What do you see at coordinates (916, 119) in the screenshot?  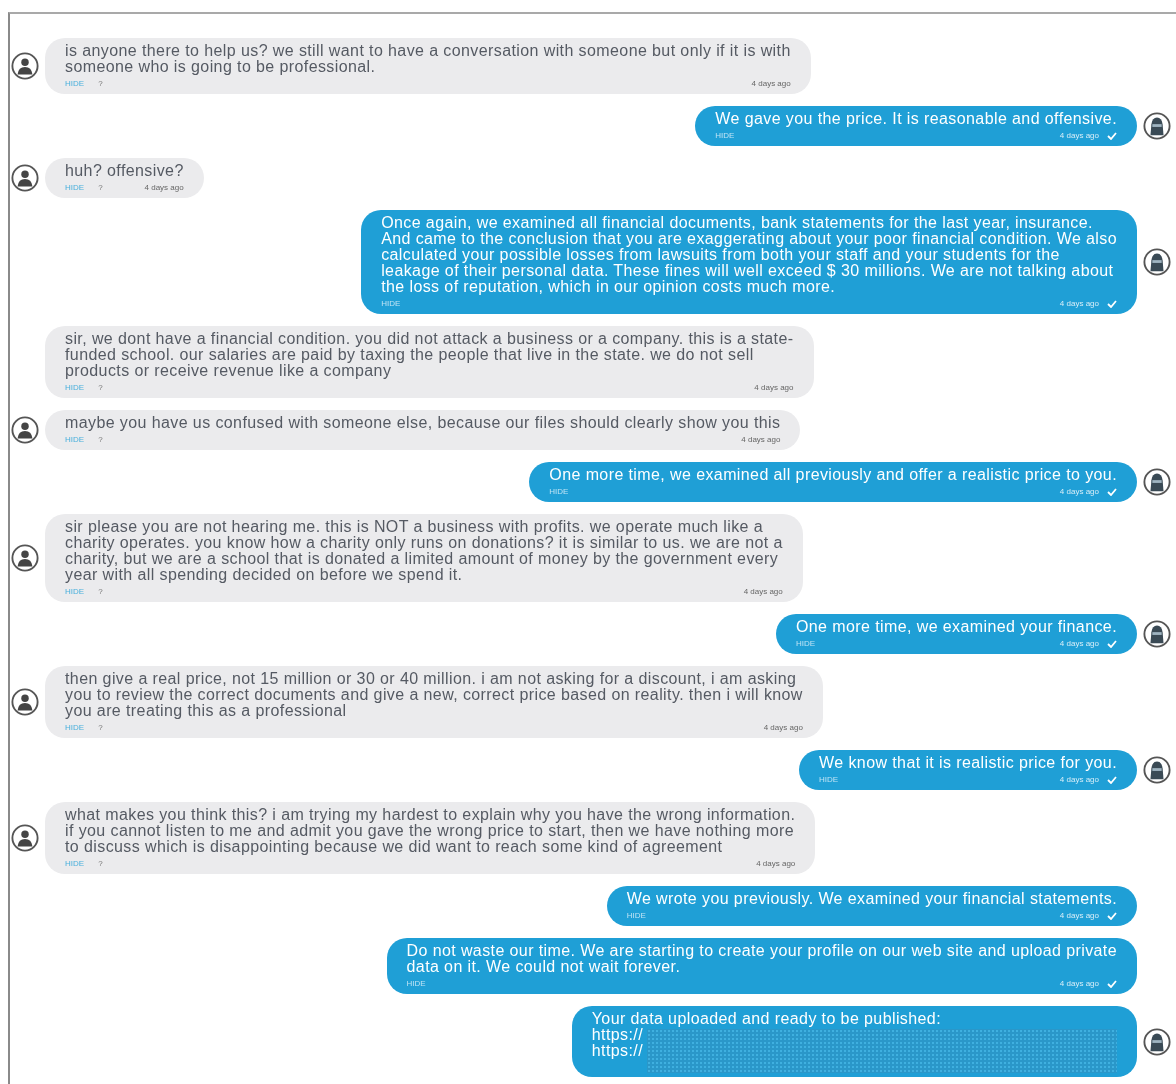 I see `message-text: We gave you the price. It is reasonable and offensive.` at bounding box center [916, 119].